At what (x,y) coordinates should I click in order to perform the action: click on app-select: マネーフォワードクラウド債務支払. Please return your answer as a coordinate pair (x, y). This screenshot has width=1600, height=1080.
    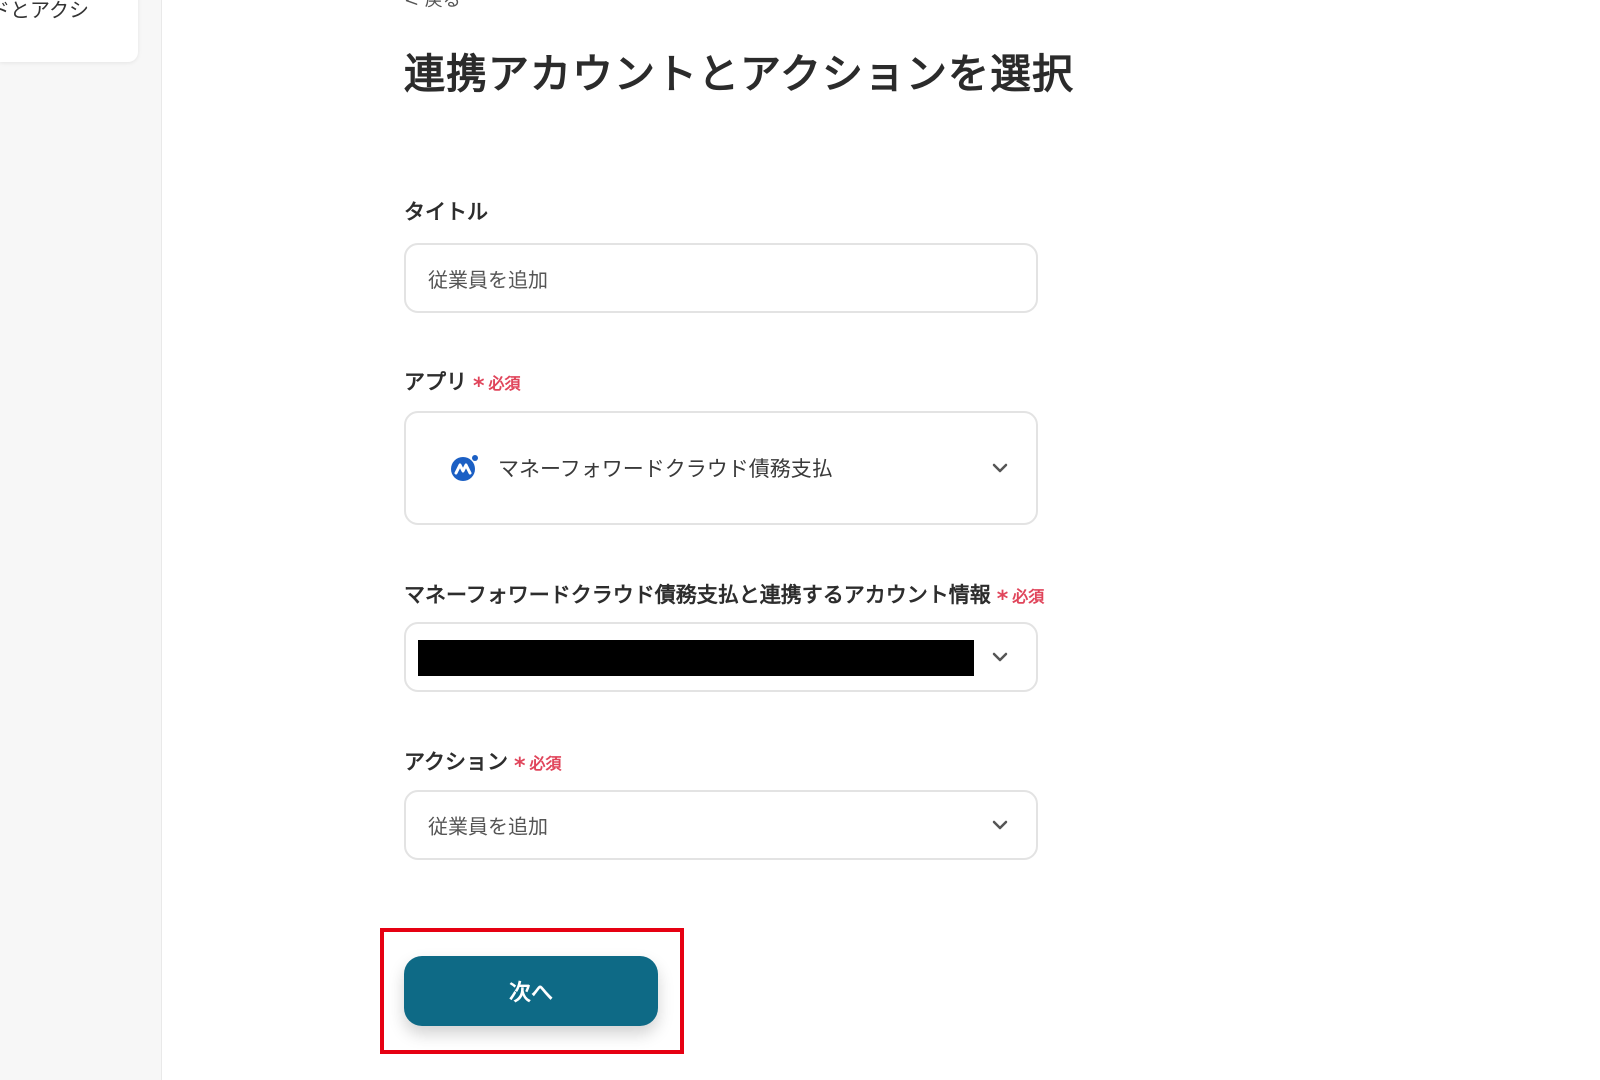
    Looking at the image, I should click on (721, 468).